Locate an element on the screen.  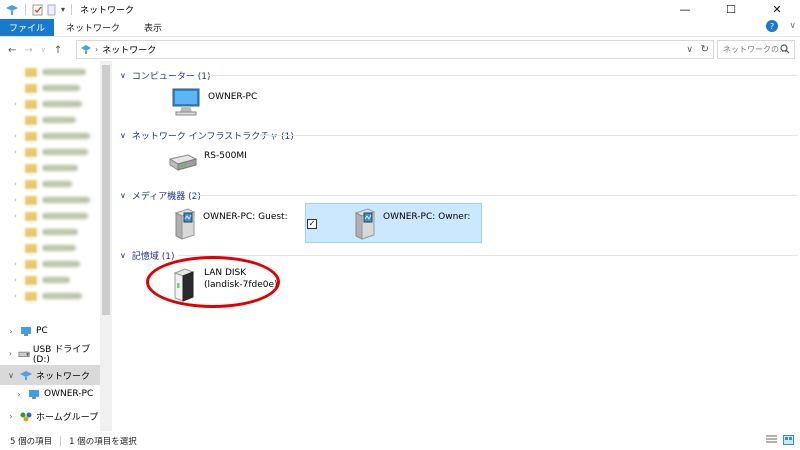
item-label: OWNER-PC is located at coordinates (233, 97).